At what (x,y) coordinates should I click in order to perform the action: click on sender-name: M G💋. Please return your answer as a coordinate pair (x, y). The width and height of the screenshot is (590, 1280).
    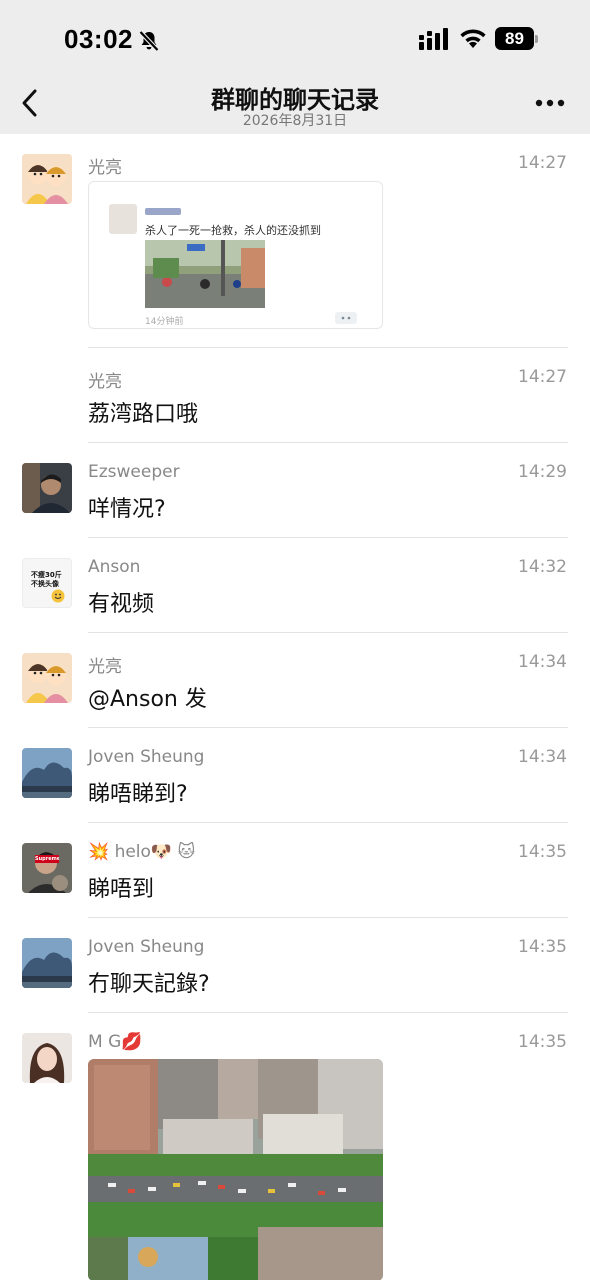
    Looking at the image, I should click on (115, 1042).